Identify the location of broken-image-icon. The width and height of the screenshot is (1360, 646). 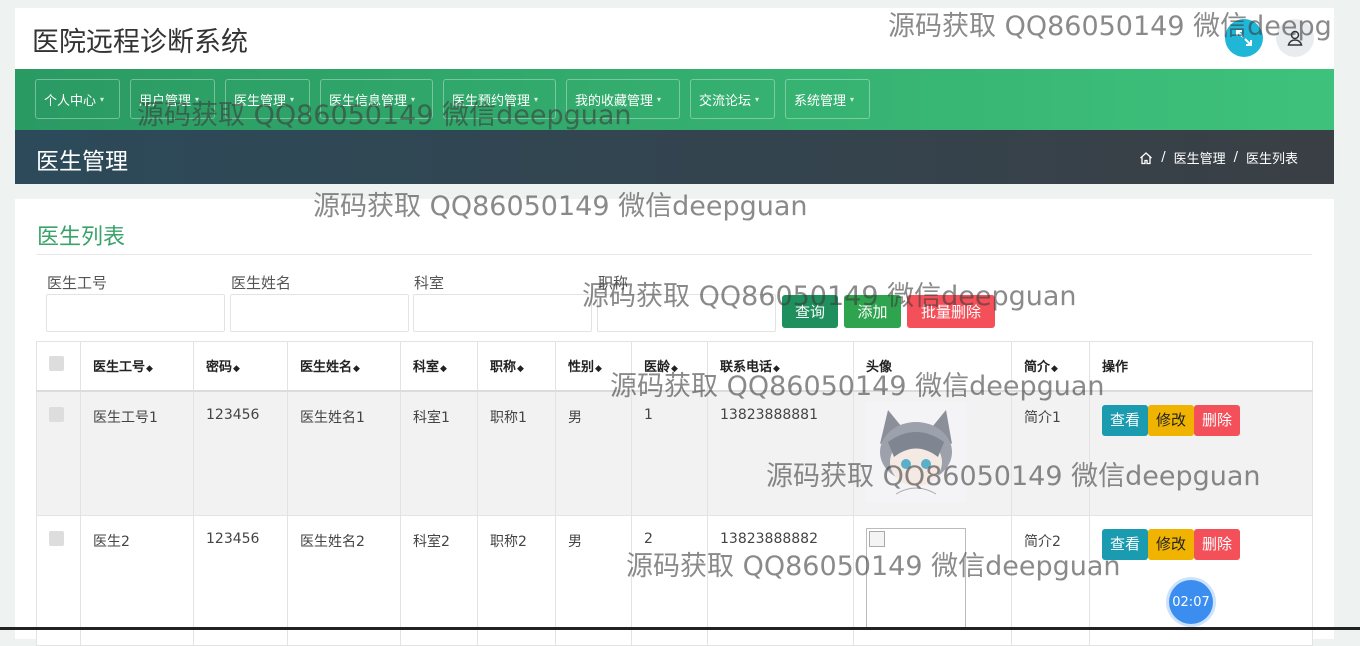
(916, 578).